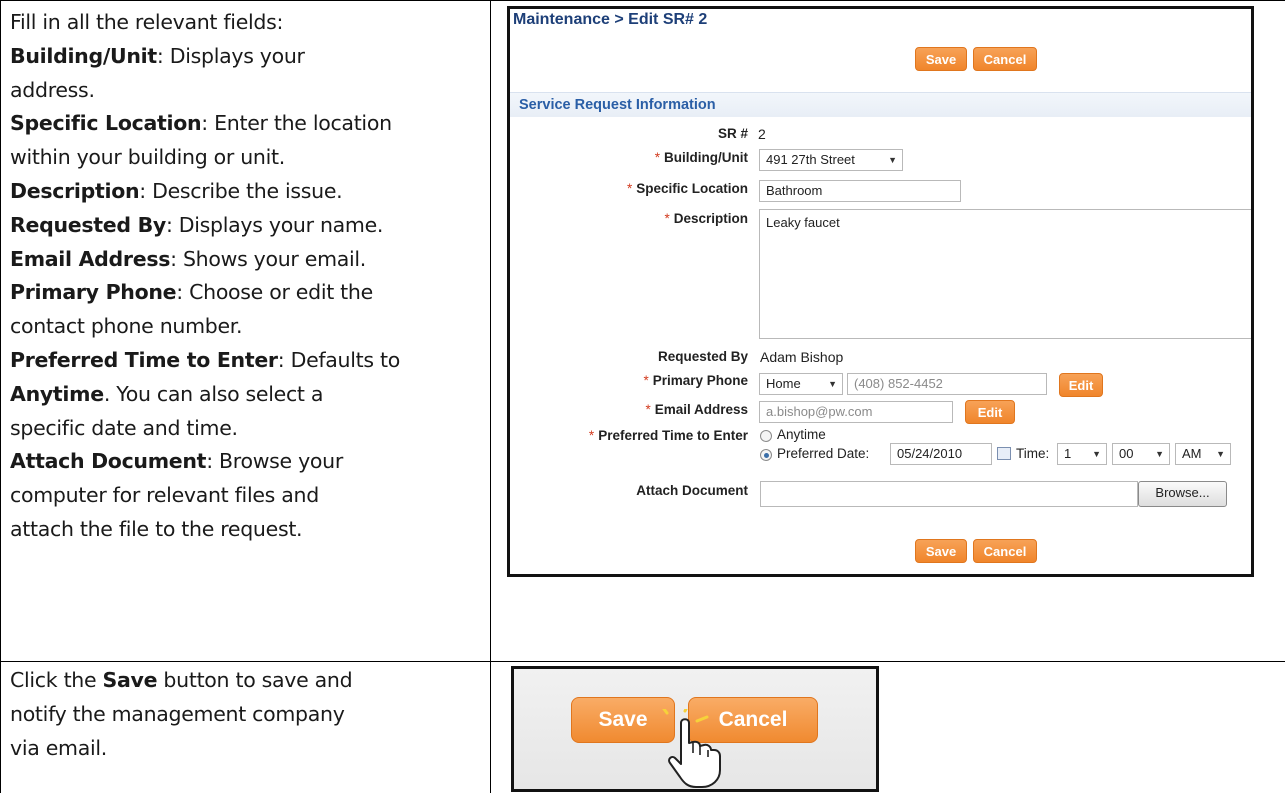  Describe the element at coordinates (823, 453) in the screenshot. I see `preferred-date-radio-label: Preferred Date:` at that location.